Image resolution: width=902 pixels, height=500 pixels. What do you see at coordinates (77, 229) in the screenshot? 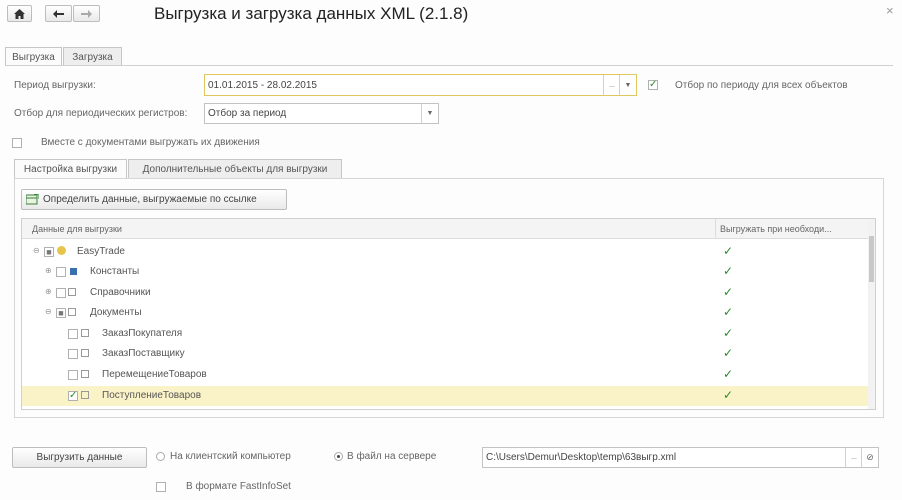
I see `col-data-header: Данные для выгрузки` at bounding box center [77, 229].